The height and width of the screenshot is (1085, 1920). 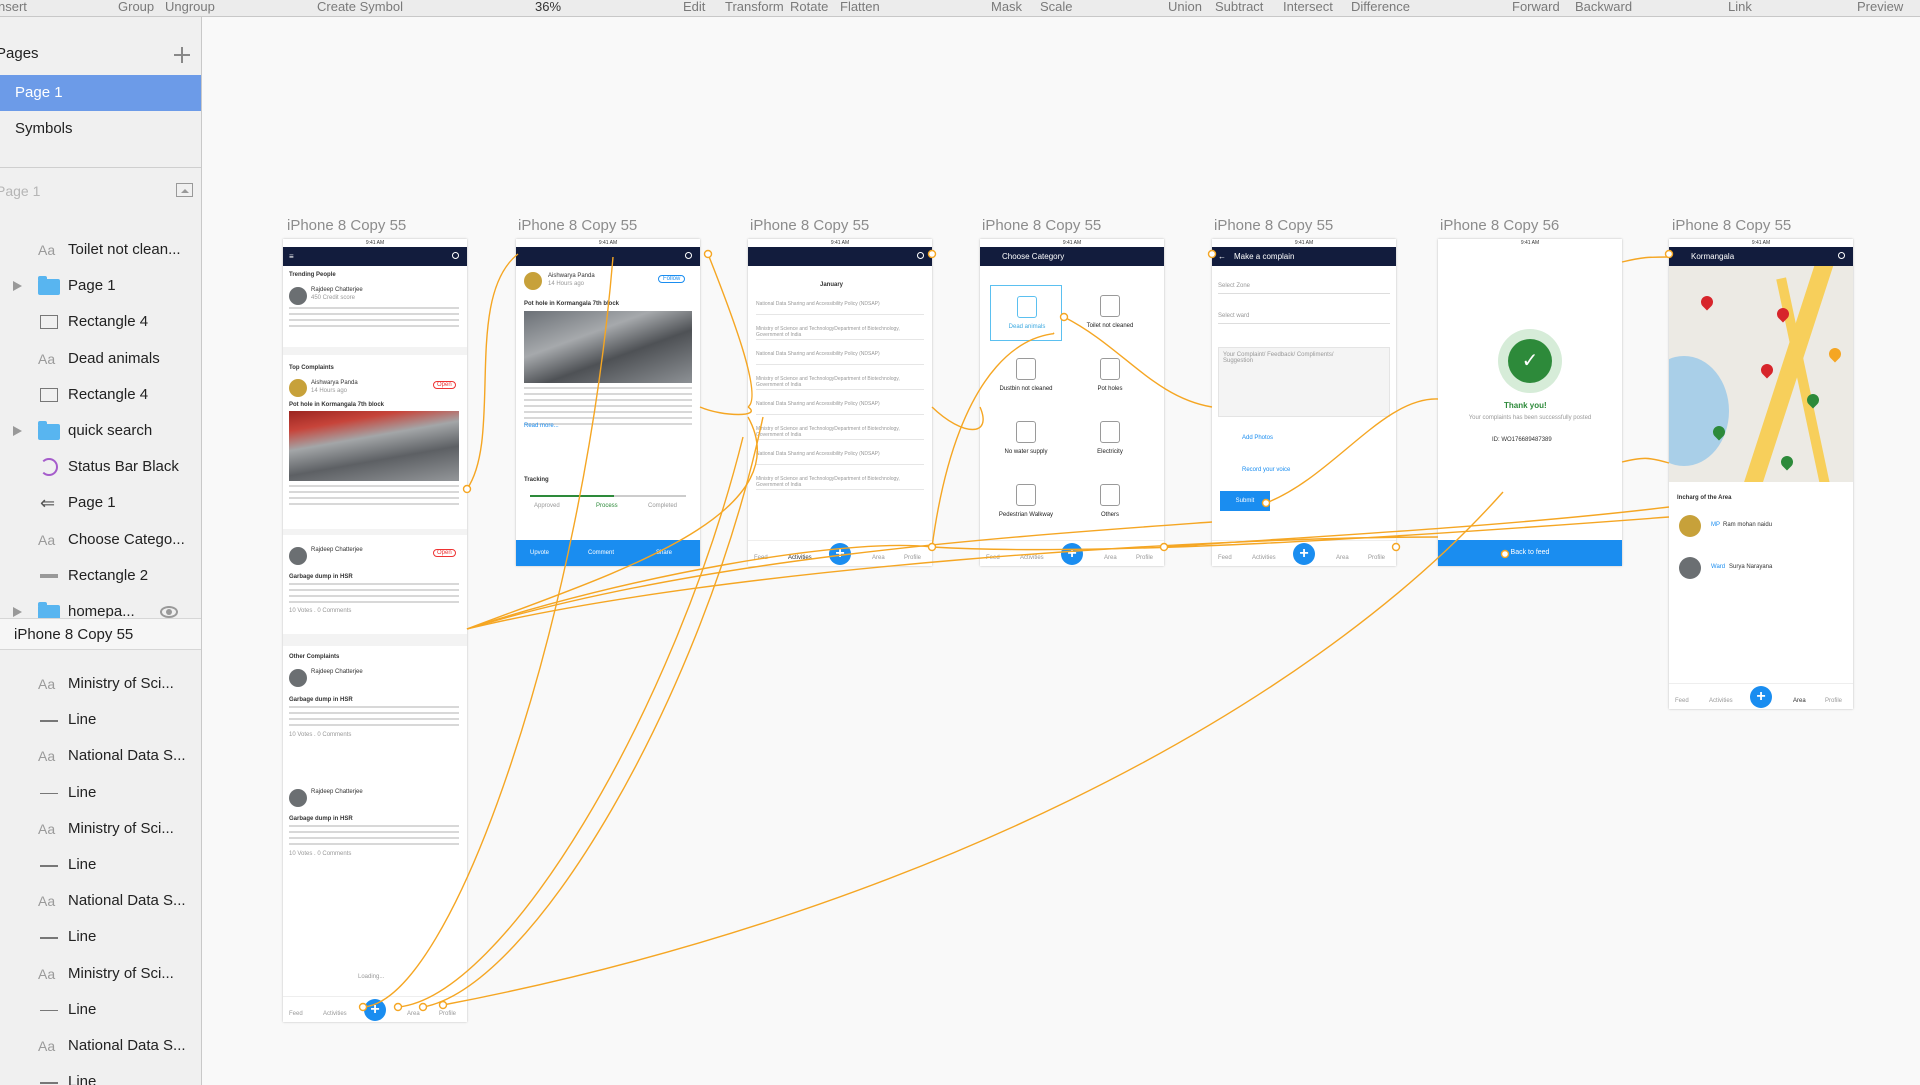 What do you see at coordinates (1026, 376) in the screenshot?
I see `category-tile: Dustbin not cleaned` at bounding box center [1026, 376].